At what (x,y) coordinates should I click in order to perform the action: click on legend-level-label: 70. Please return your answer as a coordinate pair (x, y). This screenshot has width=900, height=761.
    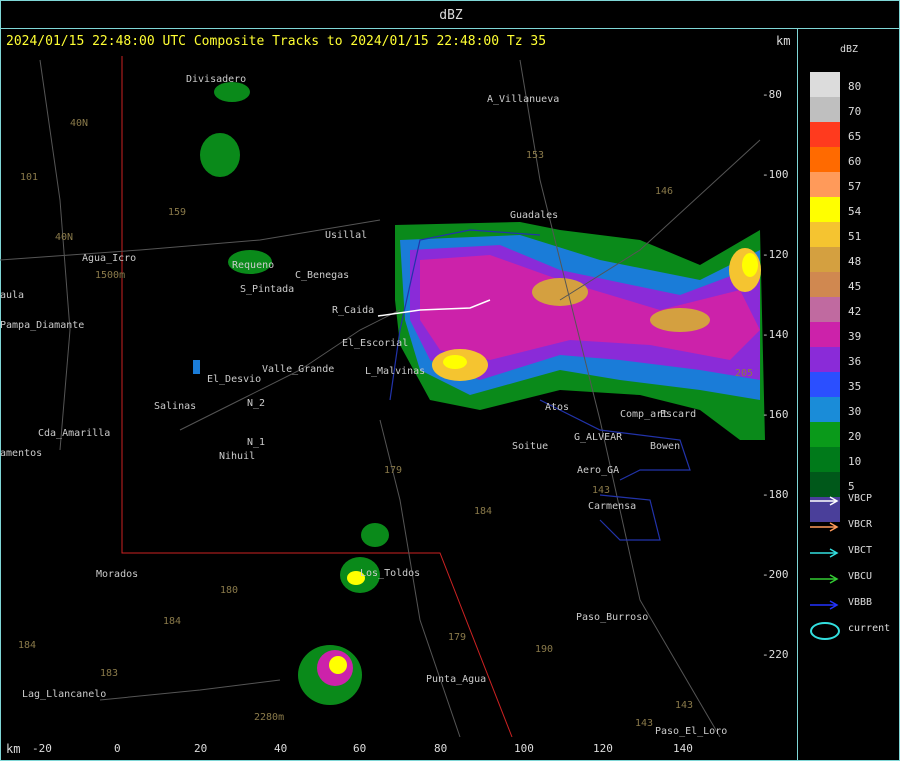
    Looking at the image, I should click on (855, 111).